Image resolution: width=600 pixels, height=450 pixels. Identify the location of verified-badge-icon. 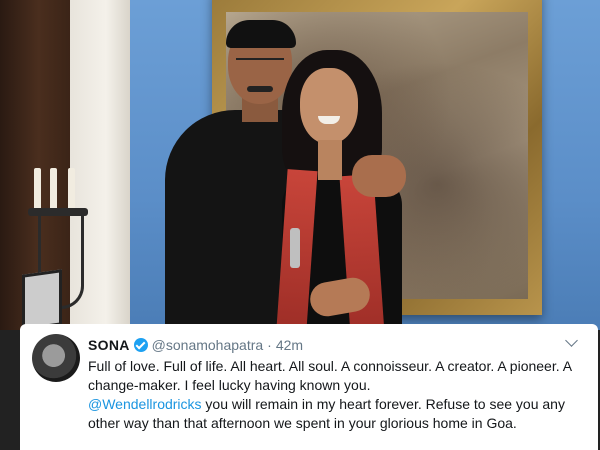
(140, 345).